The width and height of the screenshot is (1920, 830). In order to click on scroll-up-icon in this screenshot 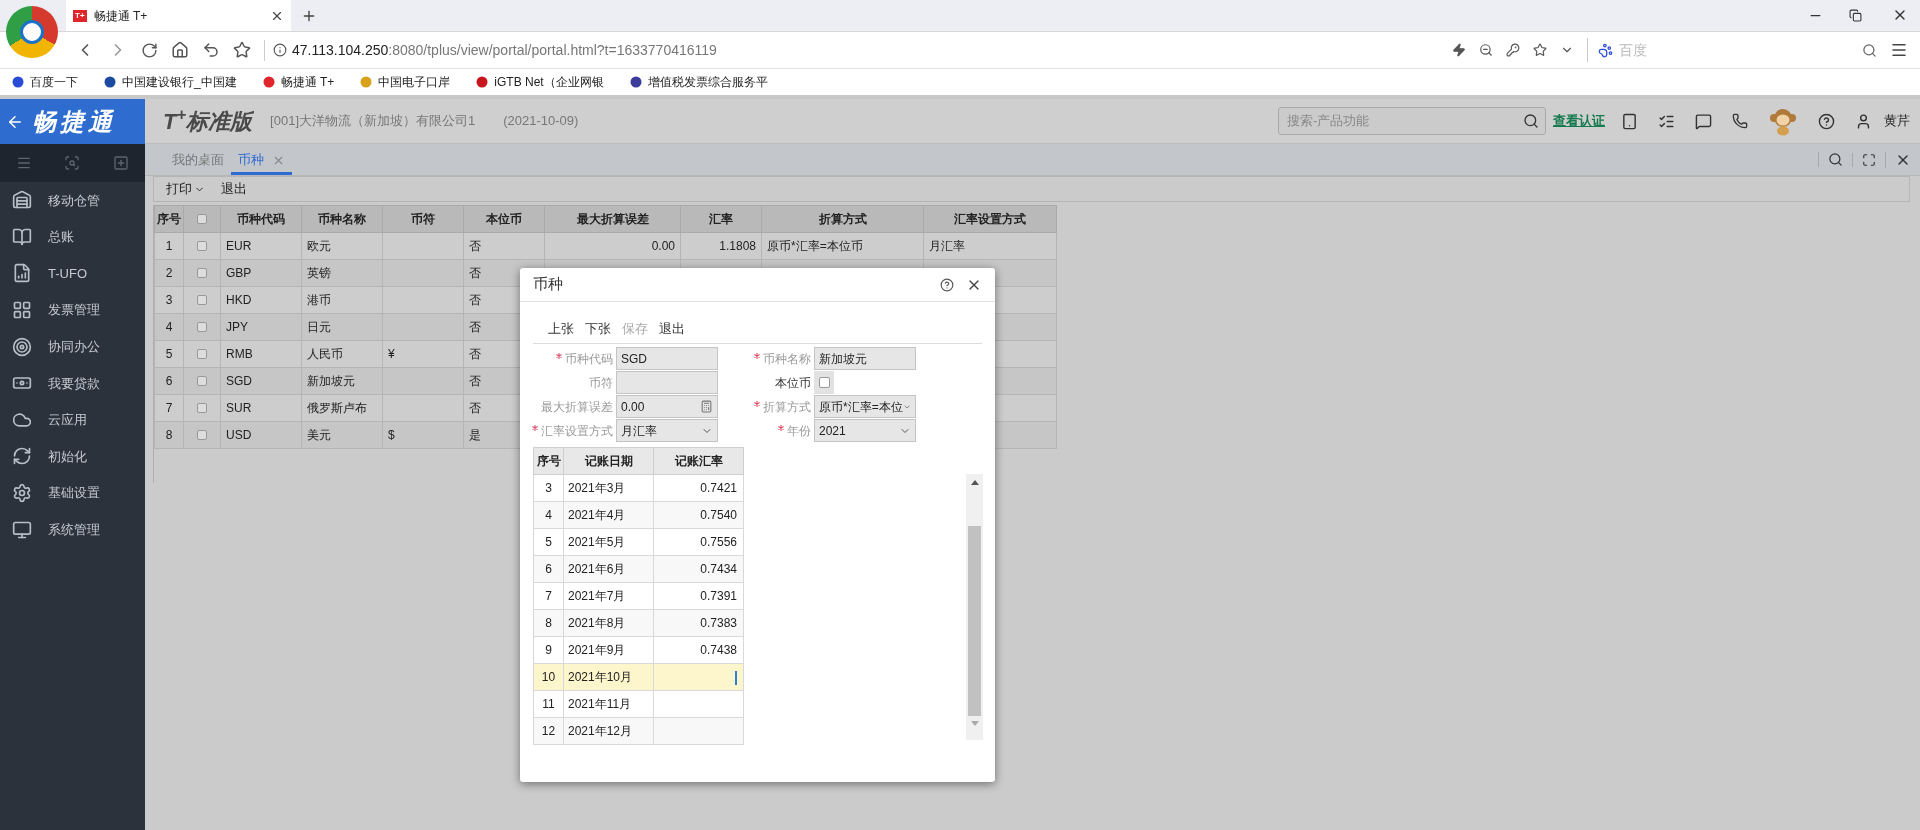, I will do `click(974, 482)`.